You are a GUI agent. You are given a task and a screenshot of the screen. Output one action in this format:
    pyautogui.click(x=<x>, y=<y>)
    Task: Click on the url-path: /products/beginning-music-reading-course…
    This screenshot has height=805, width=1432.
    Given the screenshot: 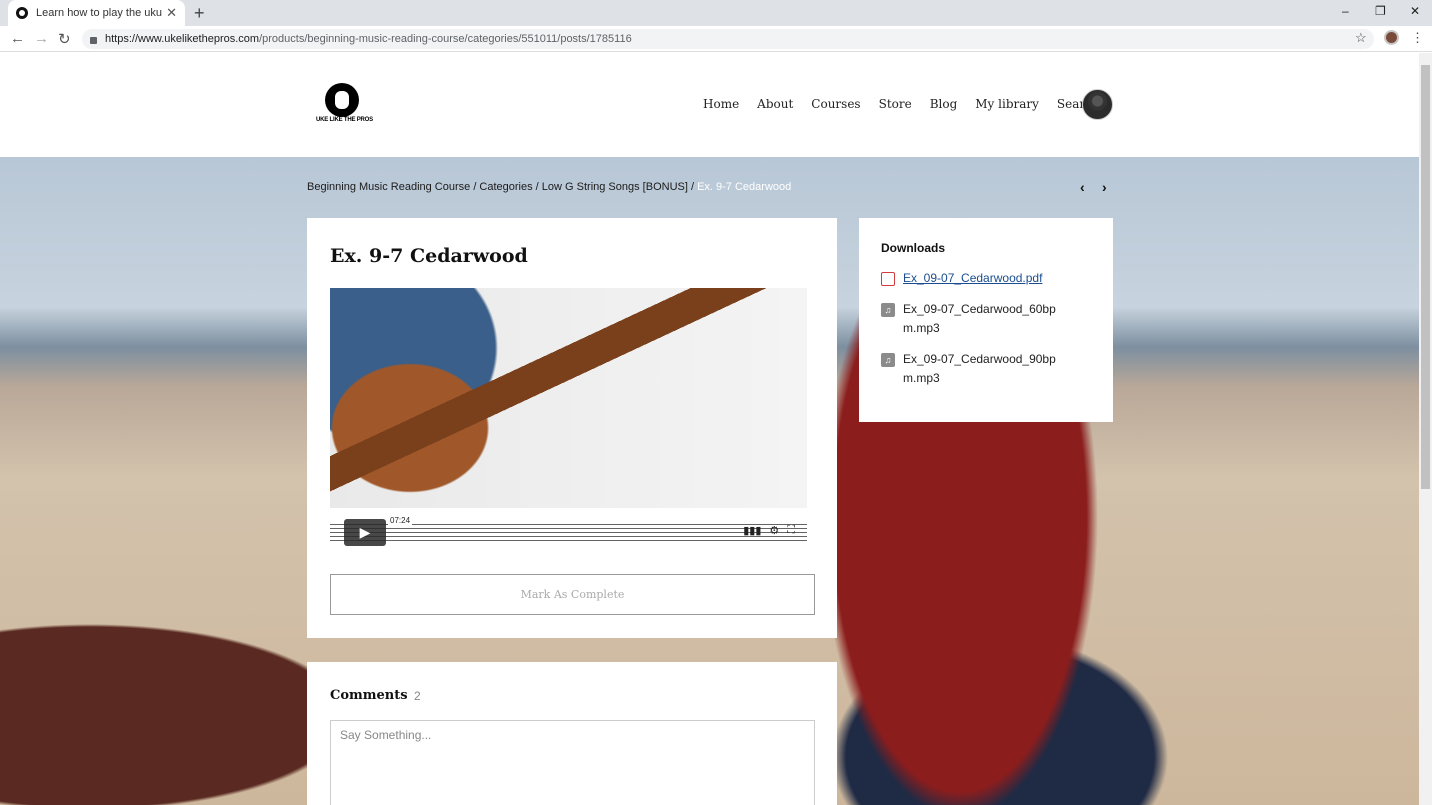 What is the action you would take?
    pyautogui.click(x=445, y=39)
    